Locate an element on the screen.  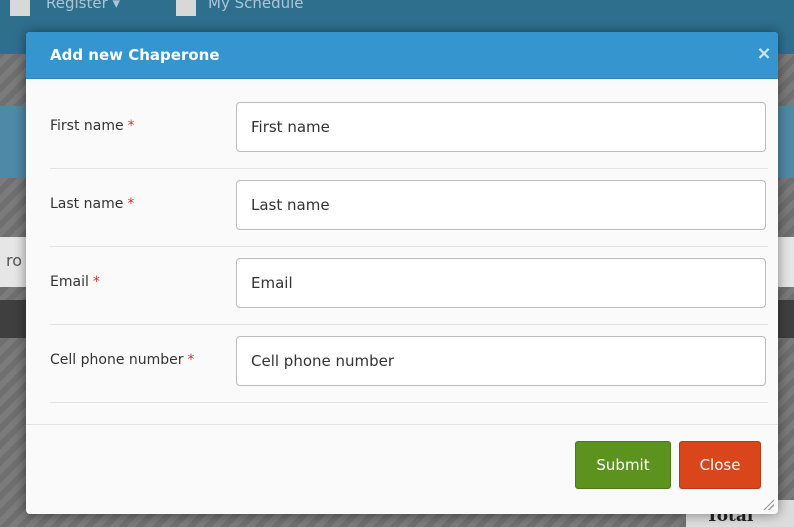
background-partial-text: ro is located at coordinates (14, 260).